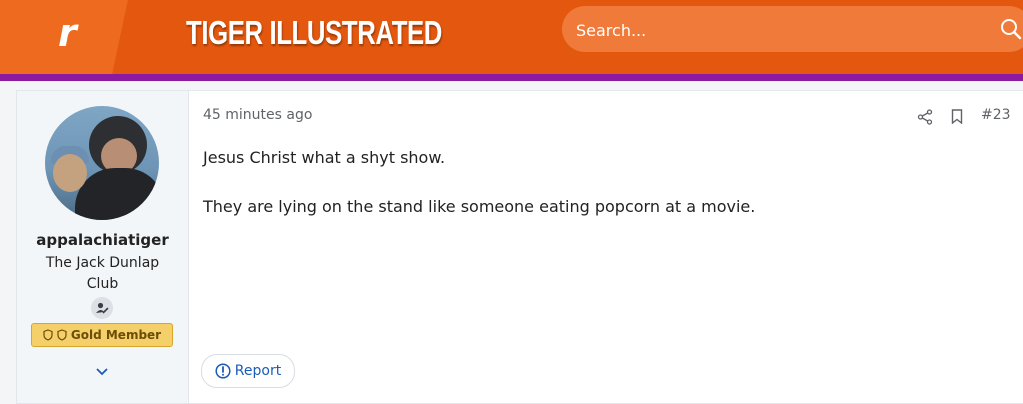 This screenshot has height=404, width=1023. What do you see at coordinates (73, 33) in the screenshot?
I see `site-logo: r` at bounding box center [73, 33].